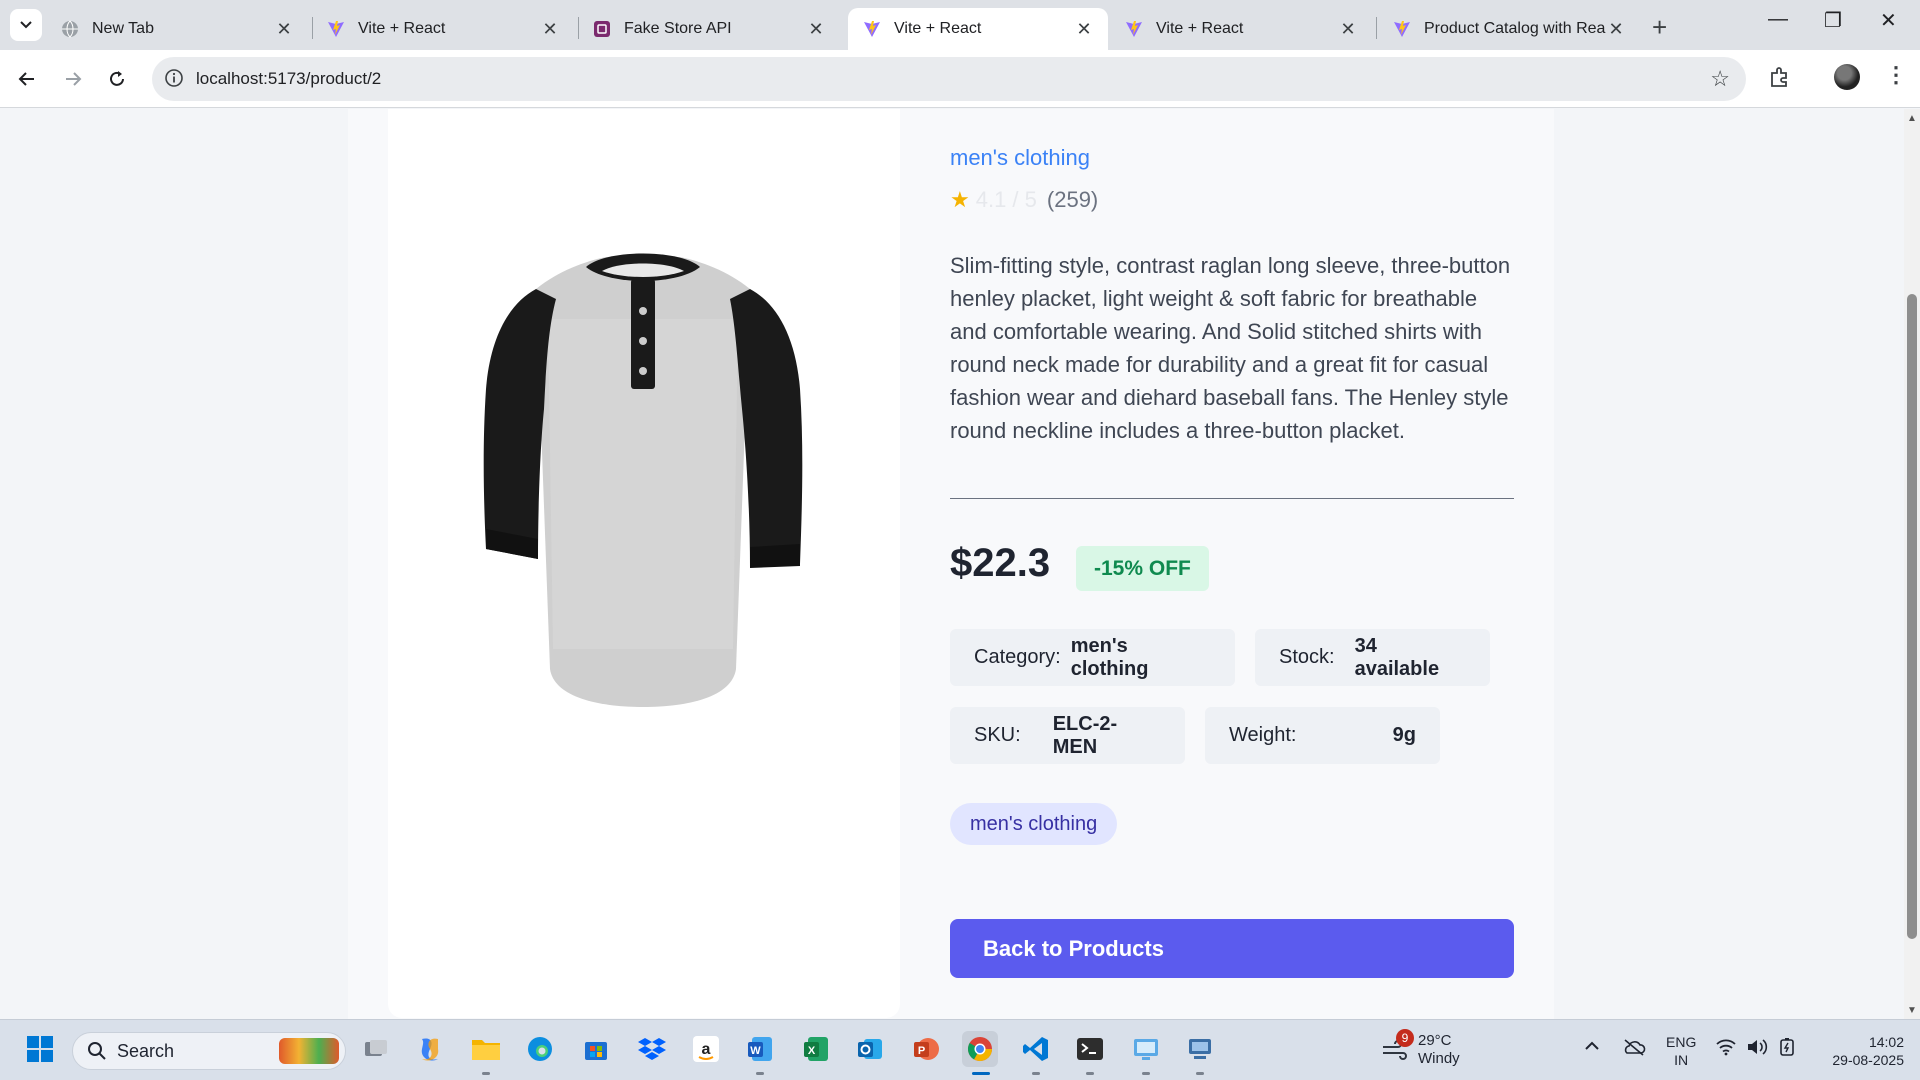  Describe the element at coordinates (73, 79) in the screenshot. I see `forward-icon` at that location.